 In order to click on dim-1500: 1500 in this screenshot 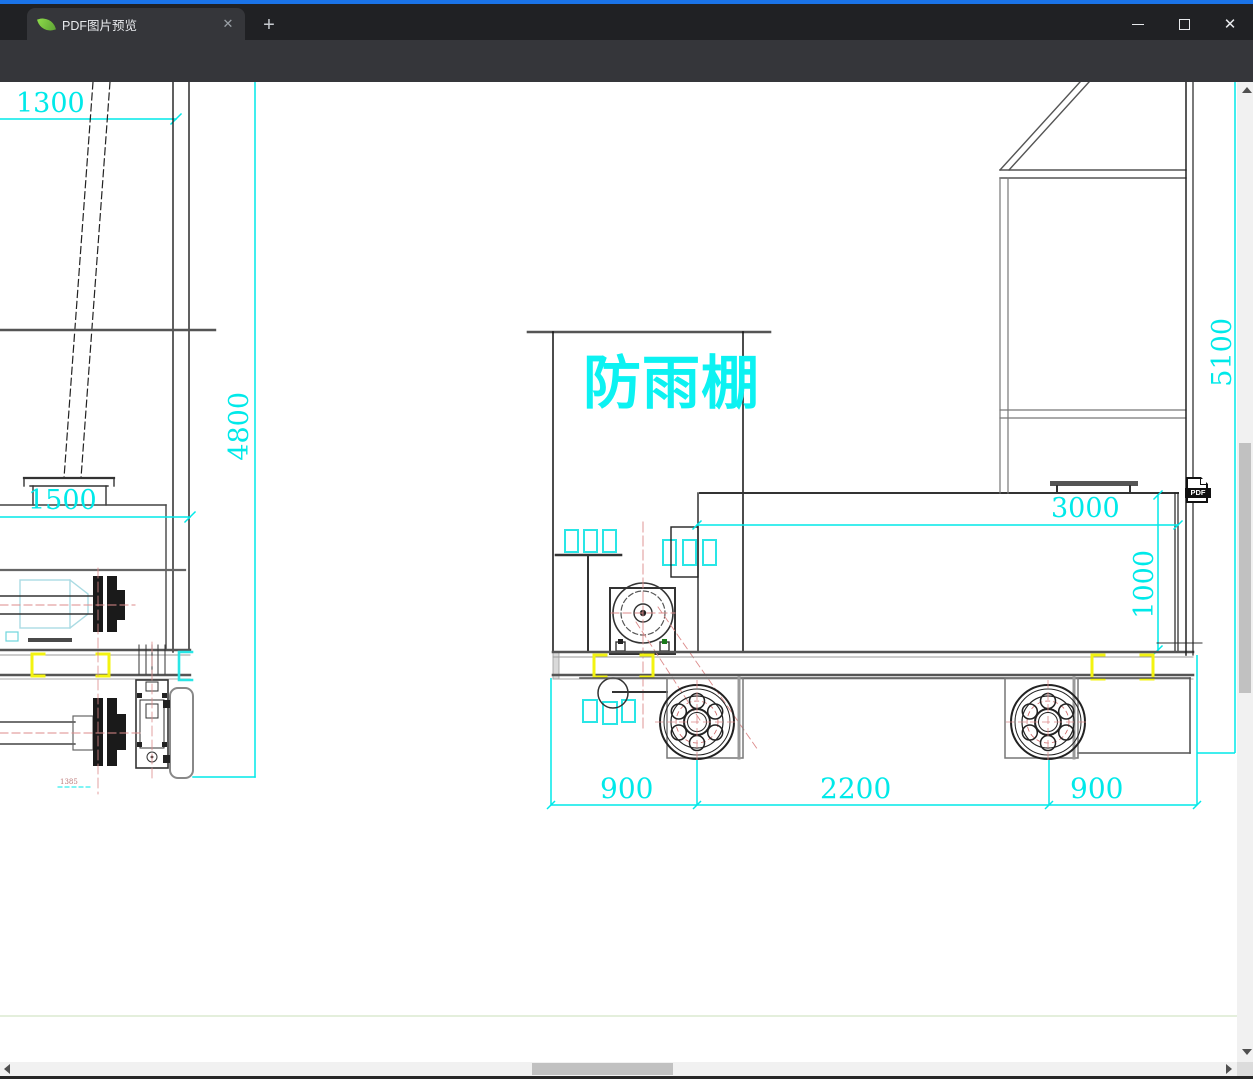, I will do `click(62, 500)`.